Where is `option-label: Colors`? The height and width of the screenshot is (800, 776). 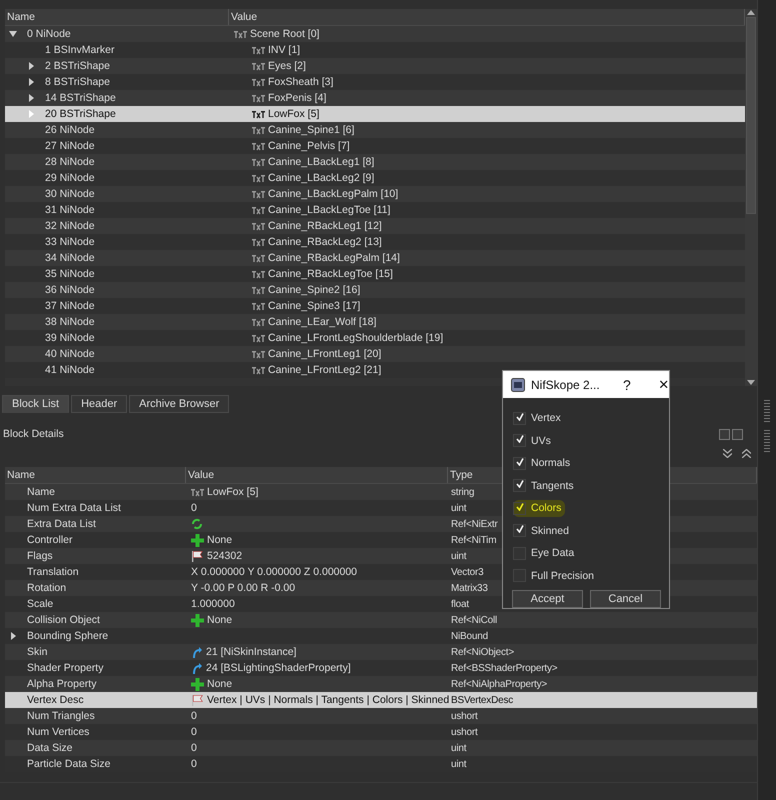
option-label: Colors is located at coordinates (546, 508).